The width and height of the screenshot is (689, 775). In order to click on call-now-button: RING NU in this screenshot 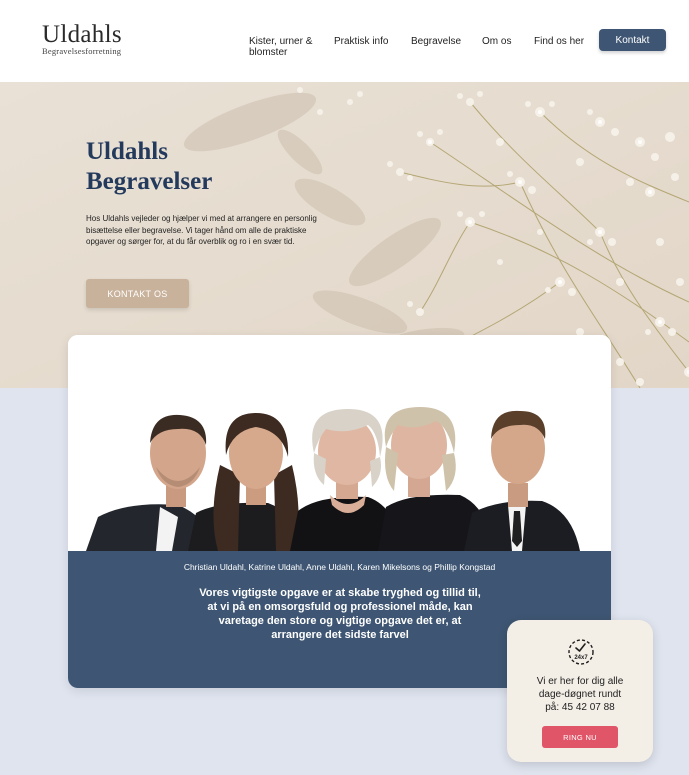, I will do `click(580, 737)`.